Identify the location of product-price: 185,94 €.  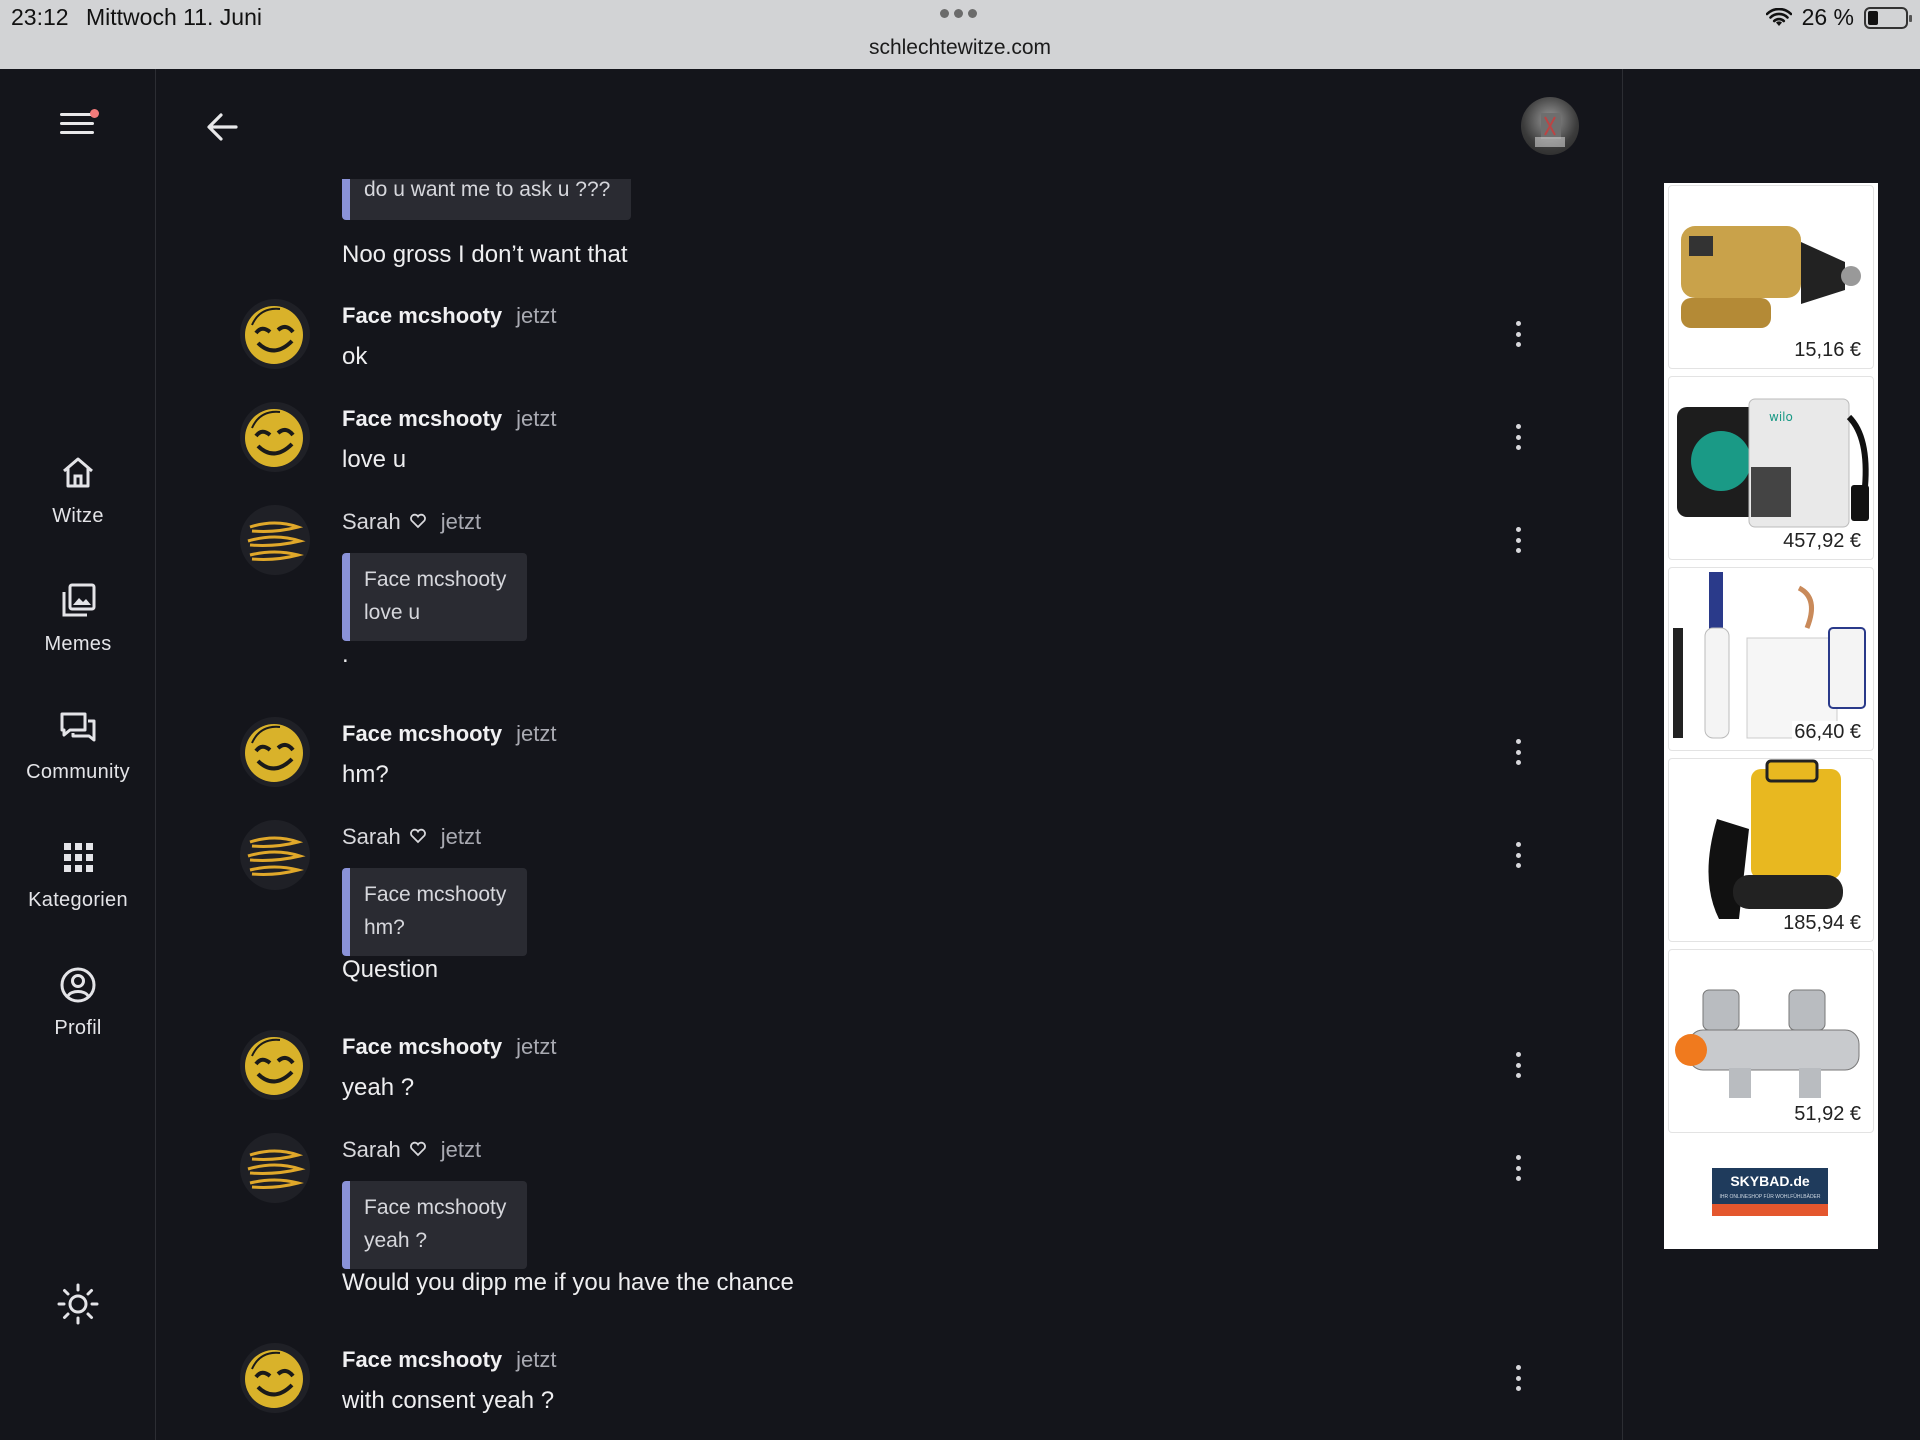
(1822, 923).